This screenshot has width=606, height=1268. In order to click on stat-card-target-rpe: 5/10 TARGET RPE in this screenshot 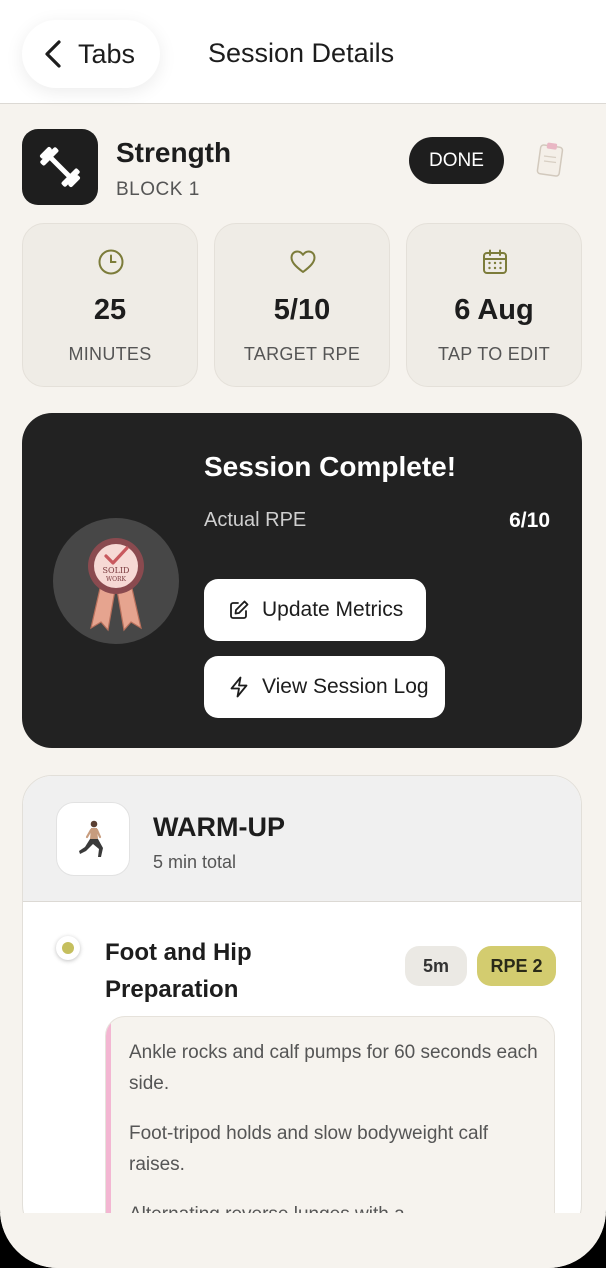, I will do `click(302, 305)`.